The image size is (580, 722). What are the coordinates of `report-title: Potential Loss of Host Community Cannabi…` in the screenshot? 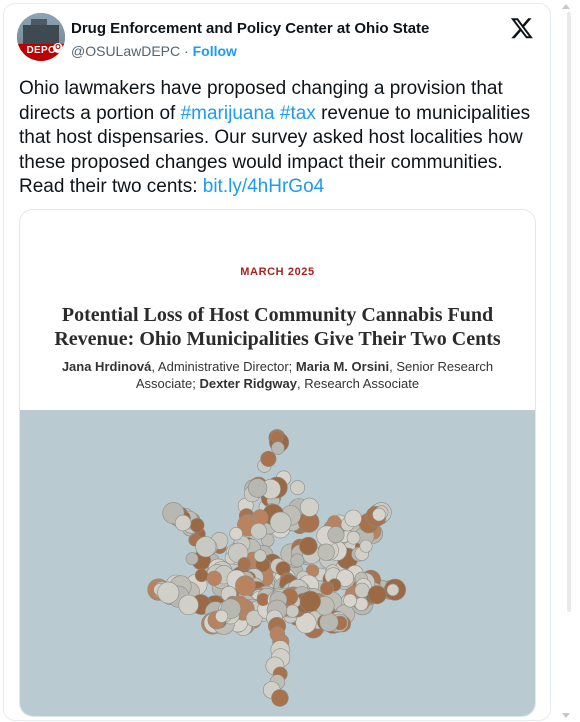 It's located at (277, 327).